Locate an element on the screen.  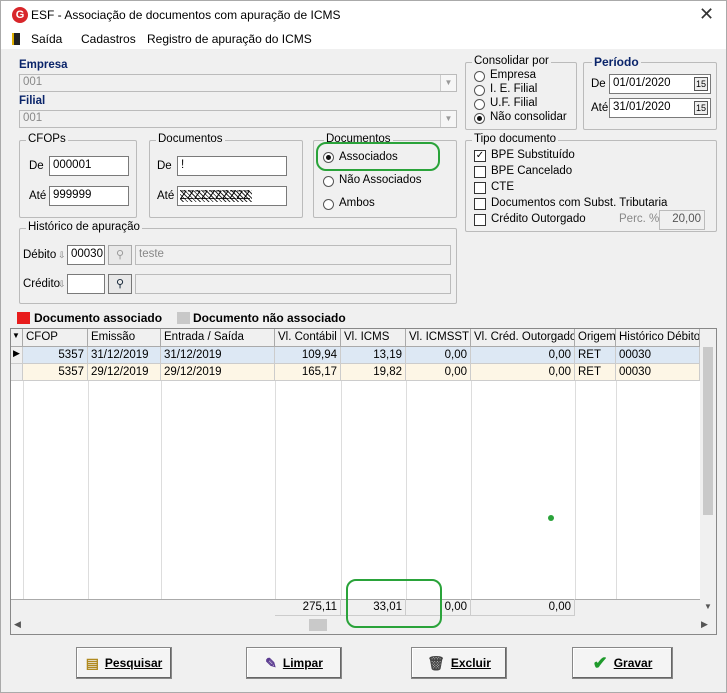
debito-code-input: 00030 is located at coordinates (86, 255).